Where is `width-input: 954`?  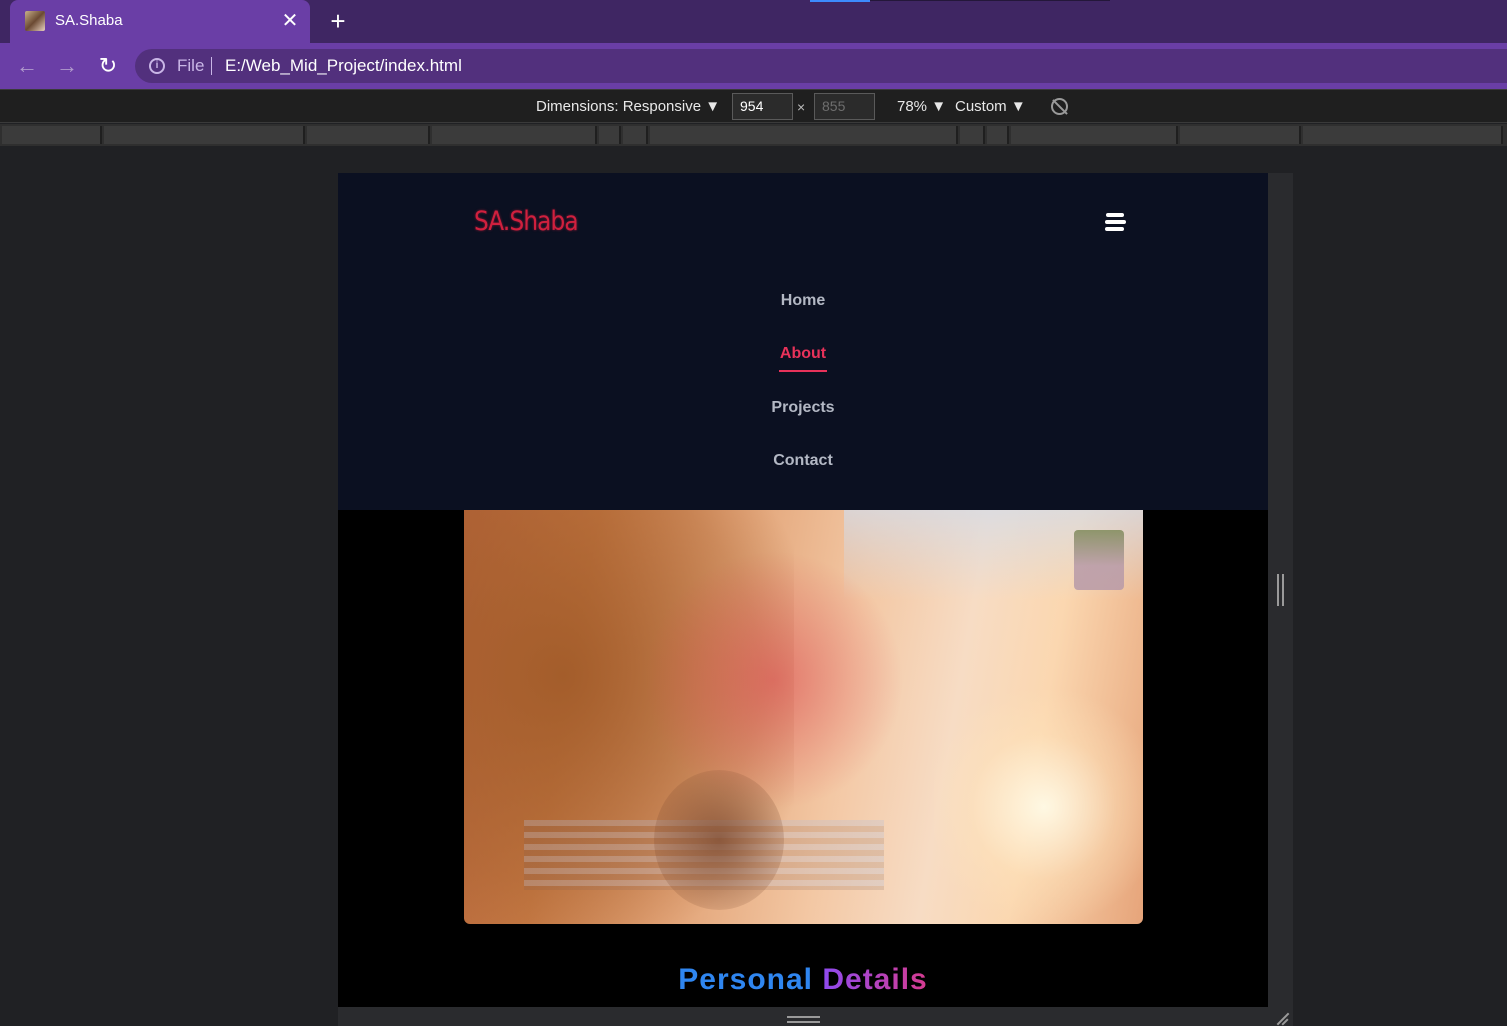
width-input: 954 is located at coordinates (762, 106).